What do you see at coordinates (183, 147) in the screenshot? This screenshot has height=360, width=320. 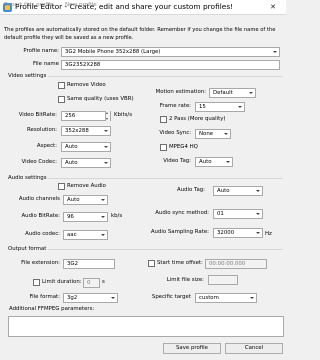 I see `mpeg4hq-label: MPEG4 HQ` at bounding box center [183, 147].